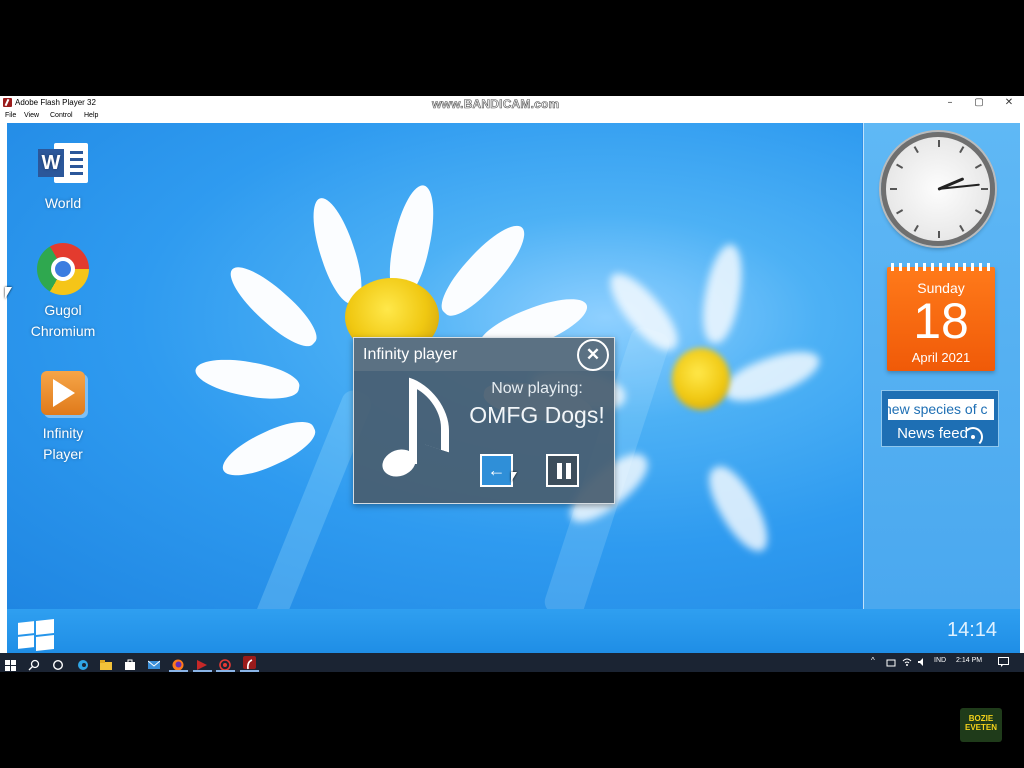  I want to click on news-feed-label-row: News feed, so click(940, 436).